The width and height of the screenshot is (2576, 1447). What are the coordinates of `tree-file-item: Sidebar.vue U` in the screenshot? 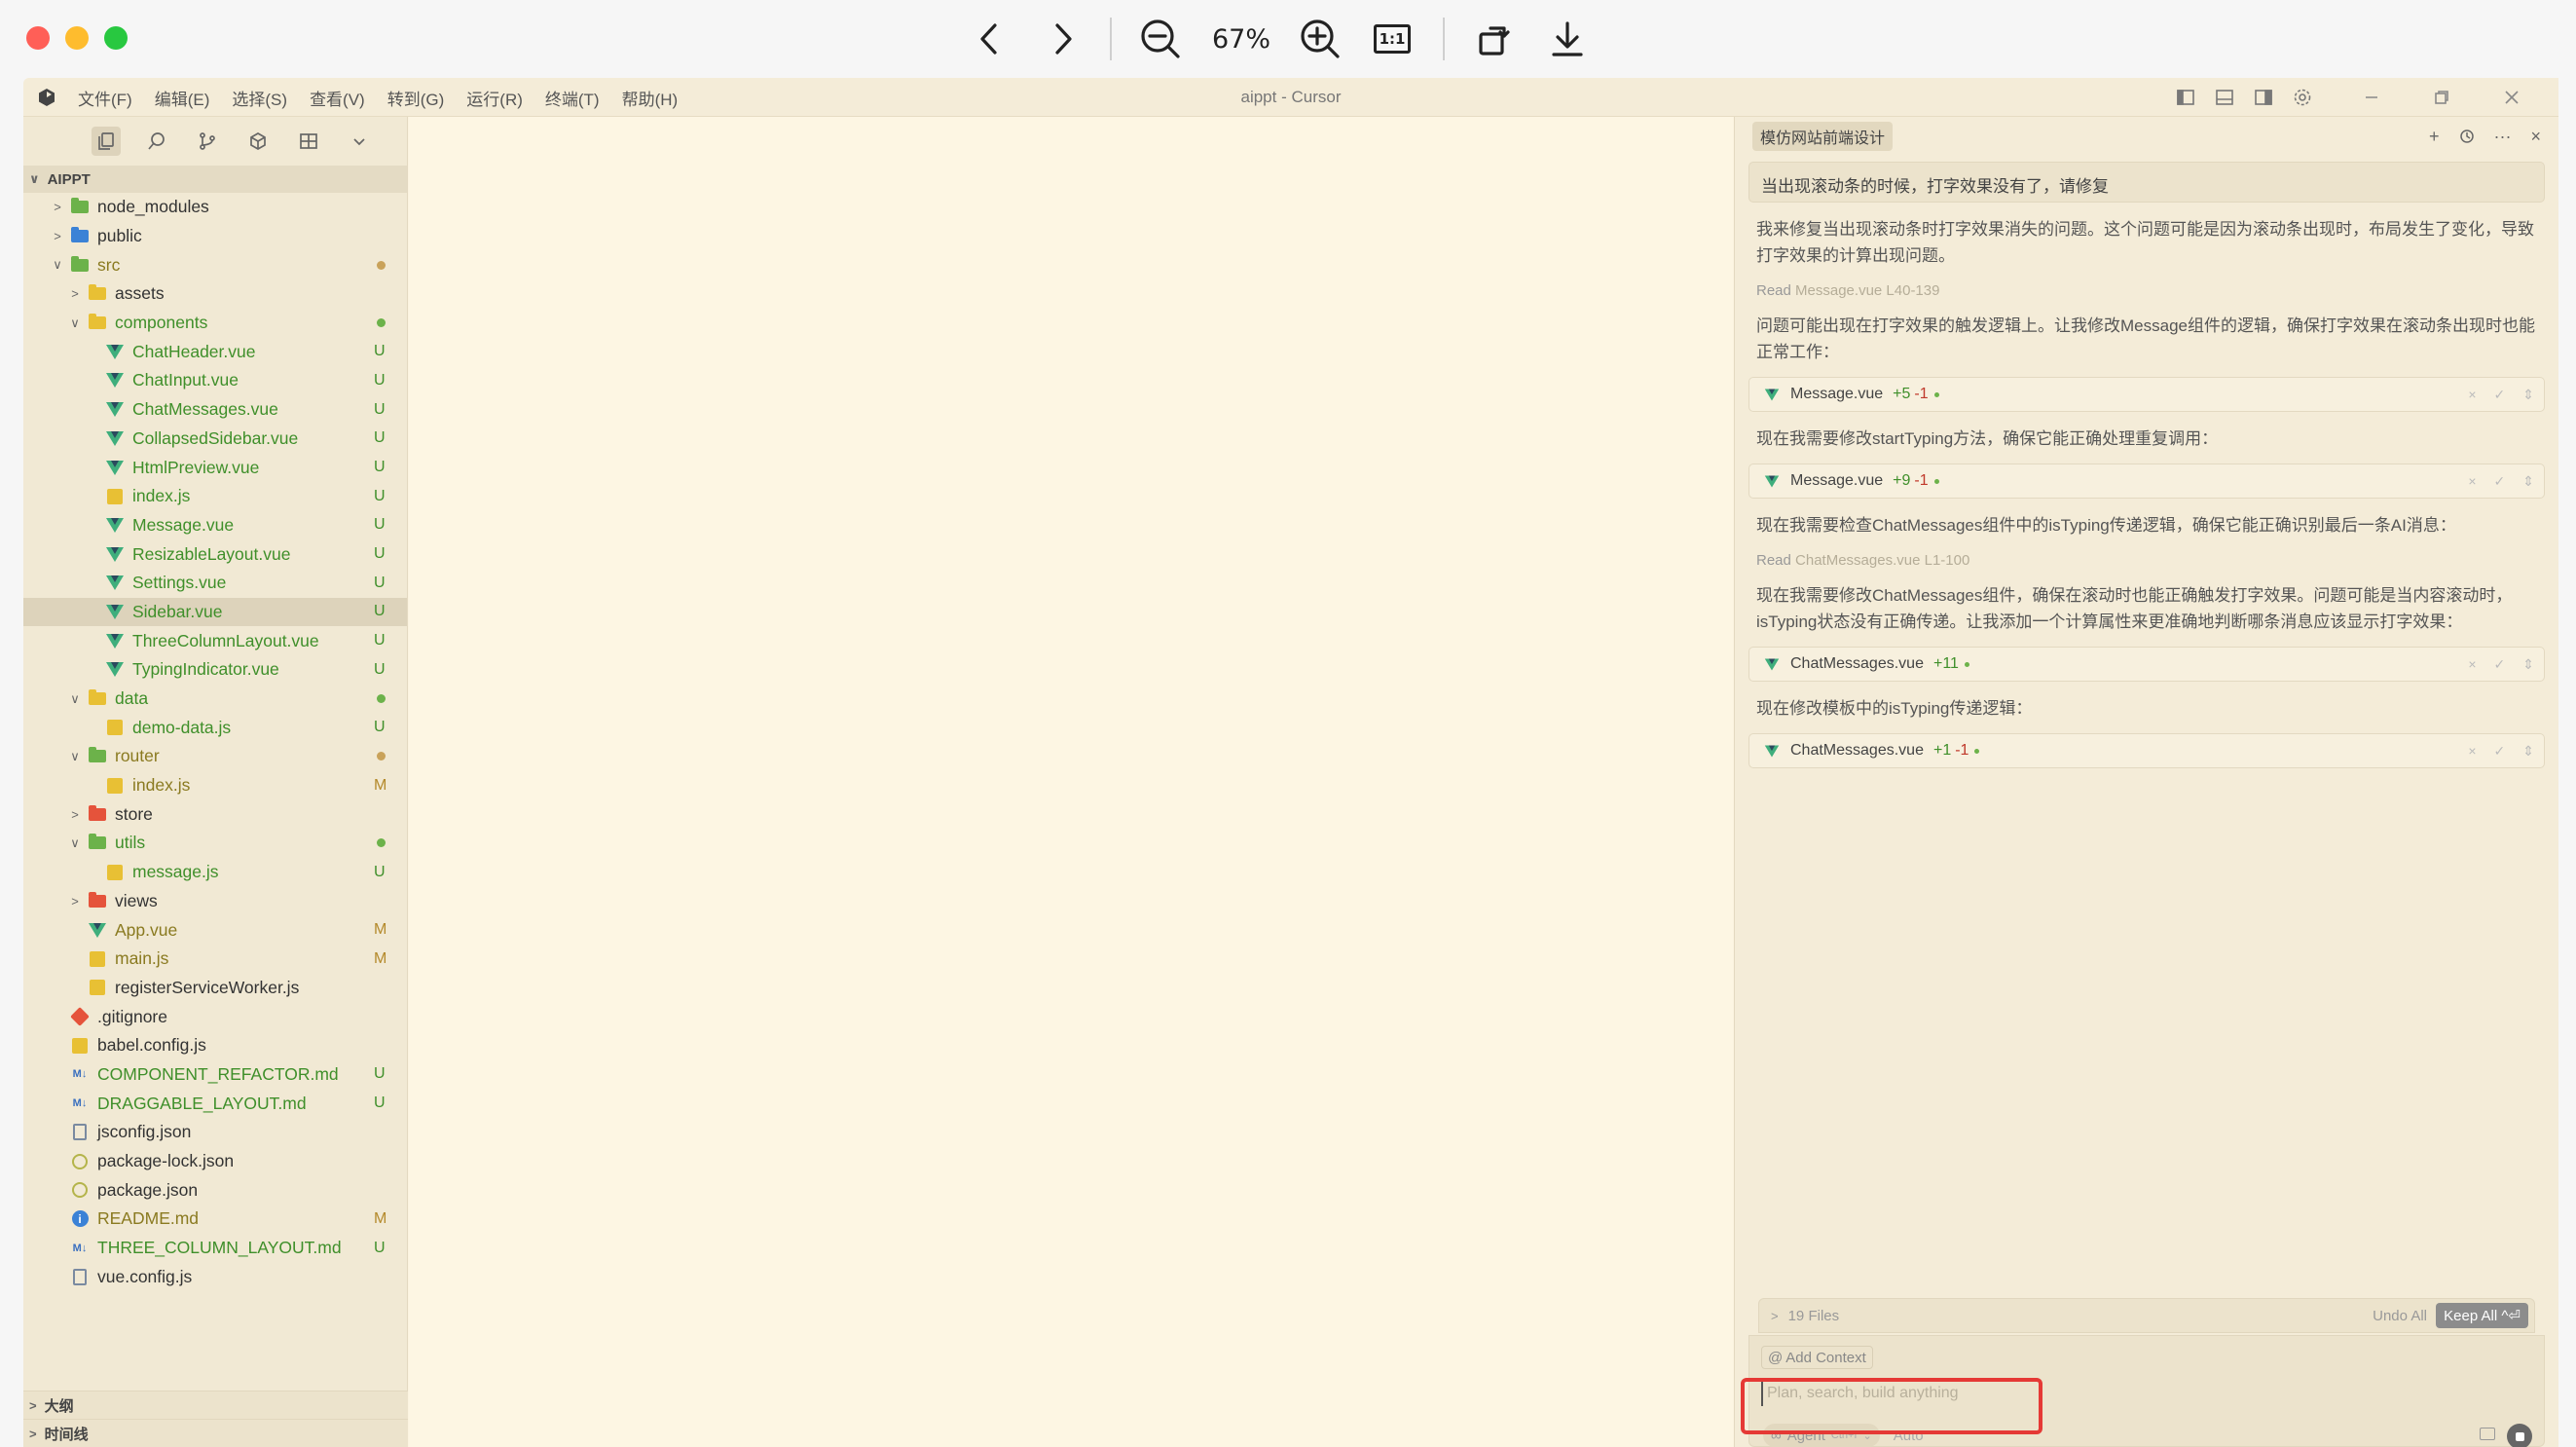 It's located at (215, 612).